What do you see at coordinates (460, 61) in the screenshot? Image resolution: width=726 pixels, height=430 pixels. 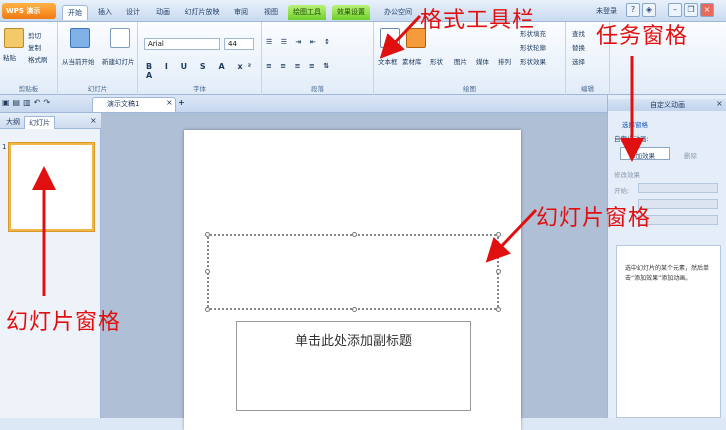 I see `picture-button: 图片` at bounding box center [460, 61].